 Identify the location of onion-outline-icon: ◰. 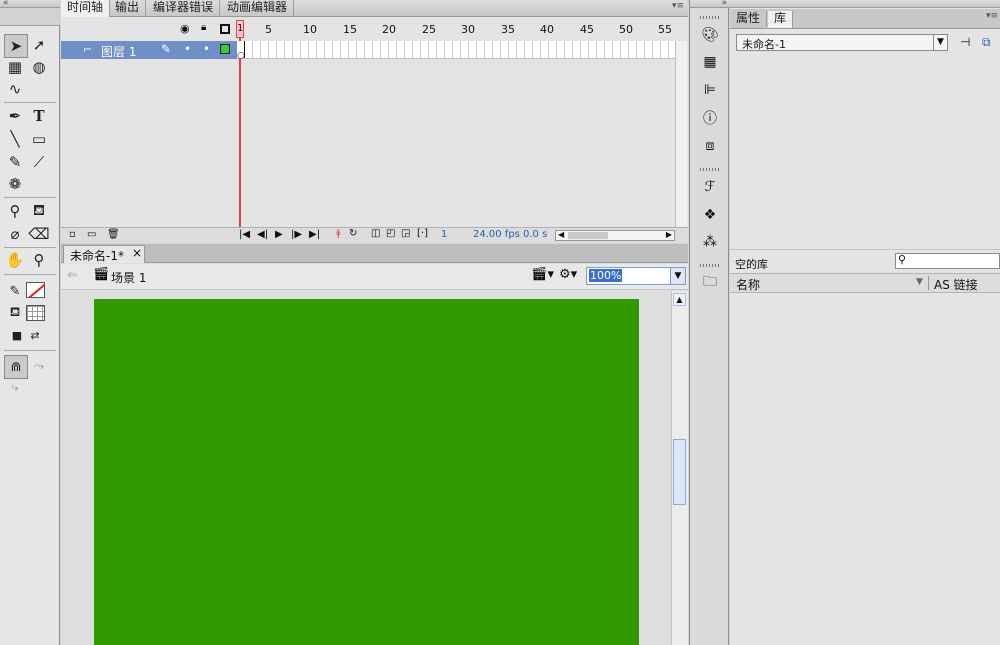
(390, 233).